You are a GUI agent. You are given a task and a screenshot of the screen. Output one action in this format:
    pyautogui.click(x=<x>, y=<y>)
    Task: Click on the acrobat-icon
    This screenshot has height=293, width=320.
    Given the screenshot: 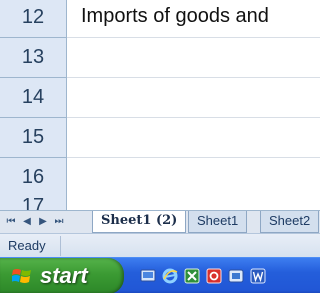 What is the action you would take?
    pyautogui.click(x=214, y=276)
    